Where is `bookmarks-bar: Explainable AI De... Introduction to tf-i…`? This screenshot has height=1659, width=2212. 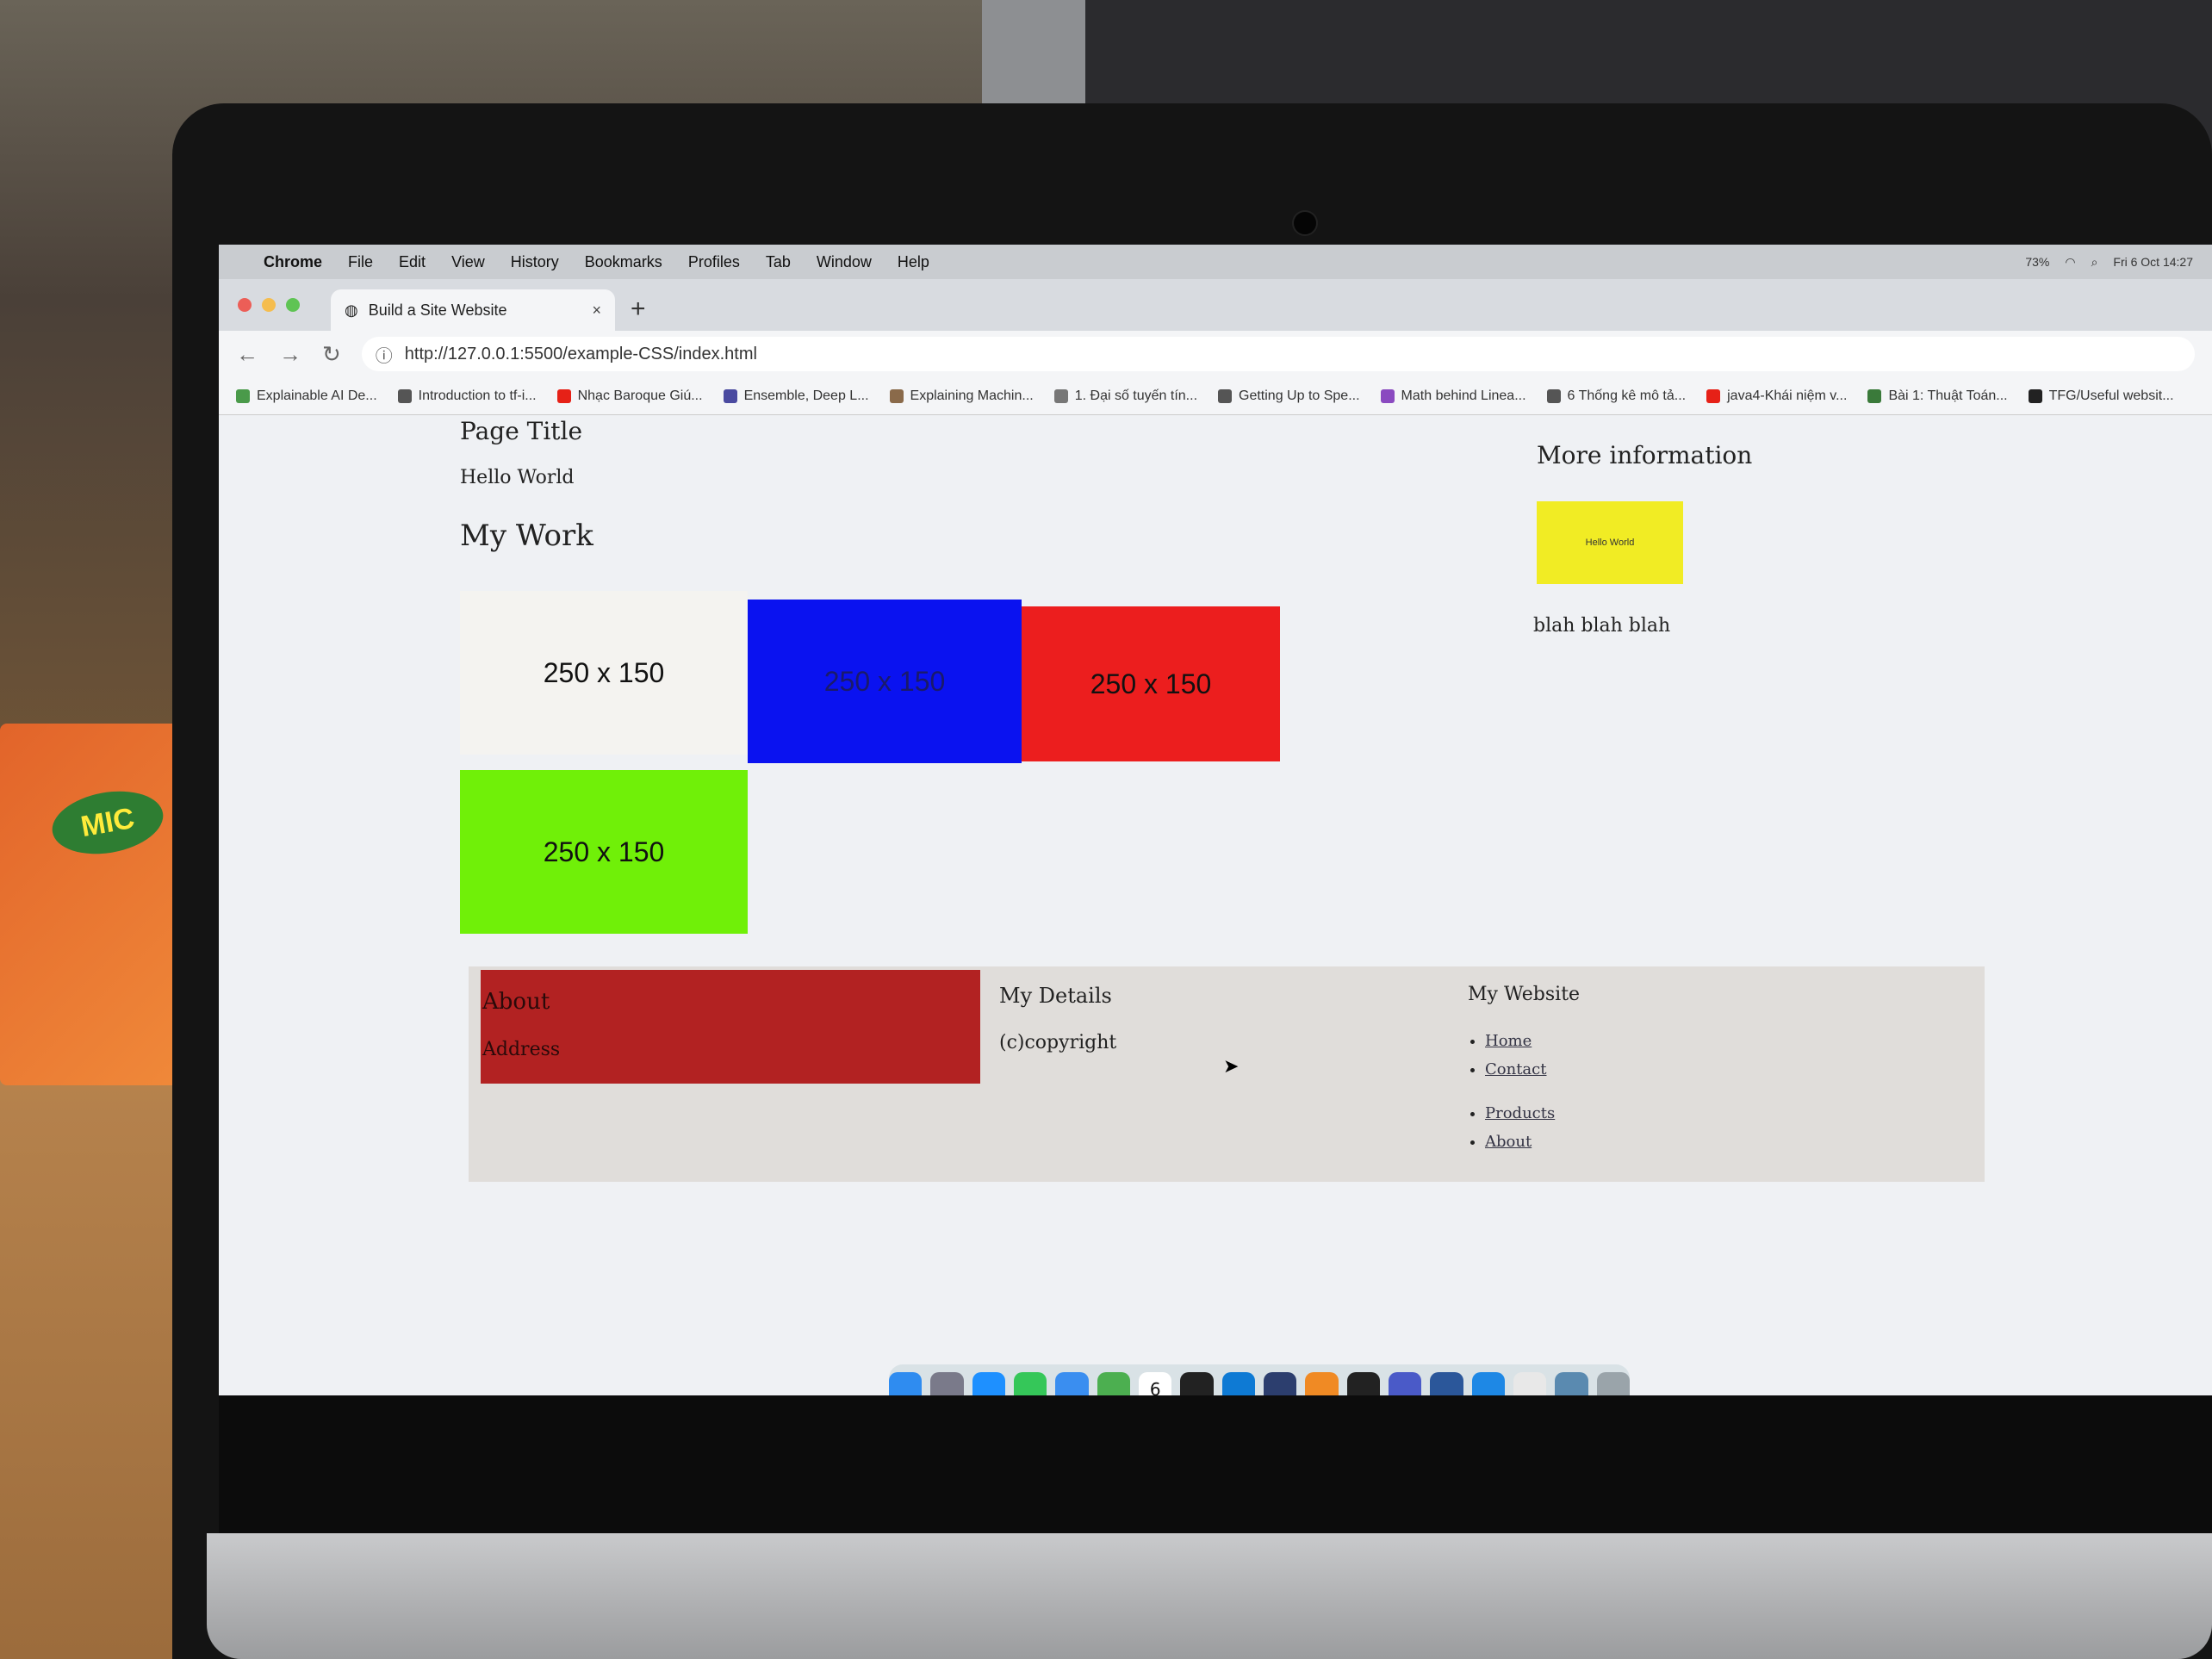 bookmarks-bar: Explainable AI De... Introduction to tf-i… is located at coordinates (1215, 396).